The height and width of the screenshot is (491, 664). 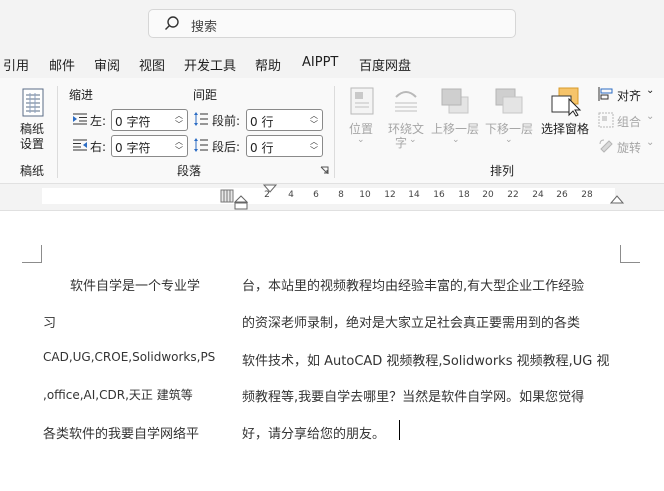 What do you see at coordinates (399, 430) in the screenshot?
I see `text-cursor` at bounding box center [399, 430].